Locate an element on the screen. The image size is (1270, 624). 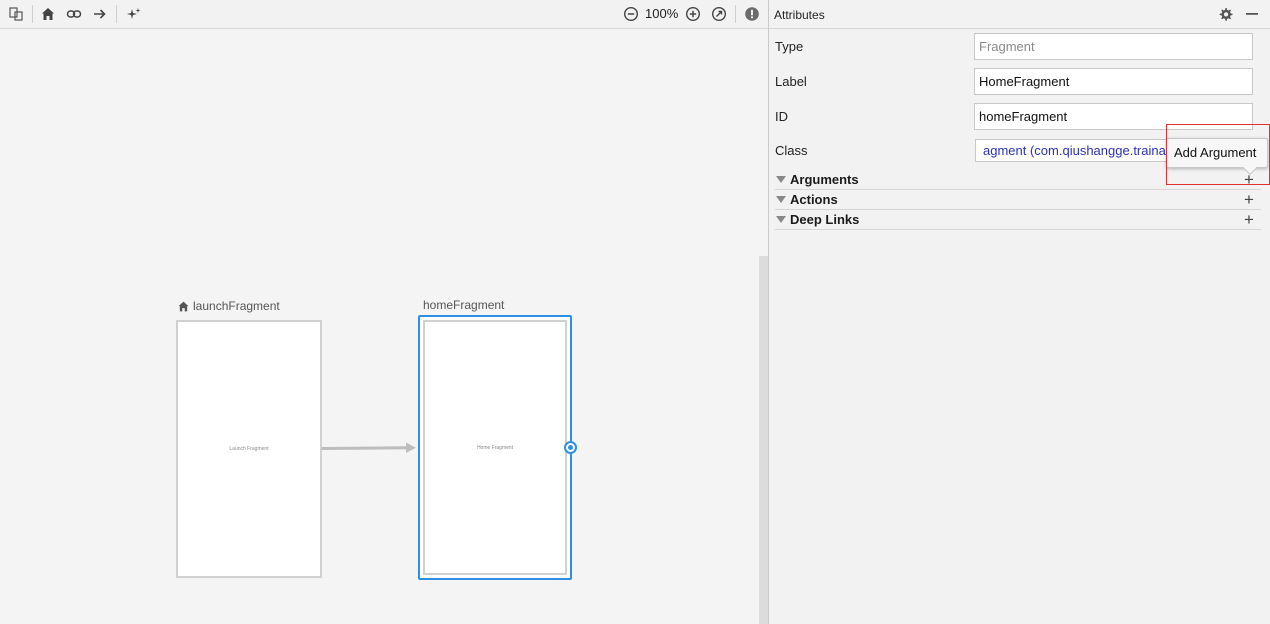
zoom-level: 100% is located at coordinates (662, 13).